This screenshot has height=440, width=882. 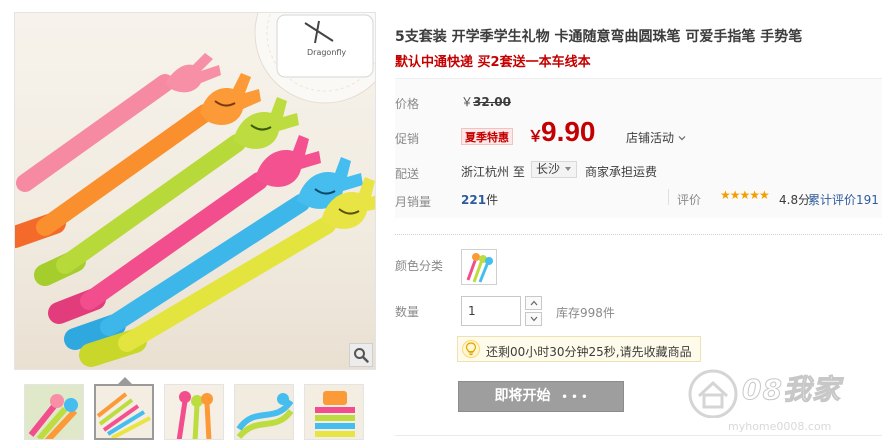 I want to click on magnifier-icon, so click(x=361, y=355).